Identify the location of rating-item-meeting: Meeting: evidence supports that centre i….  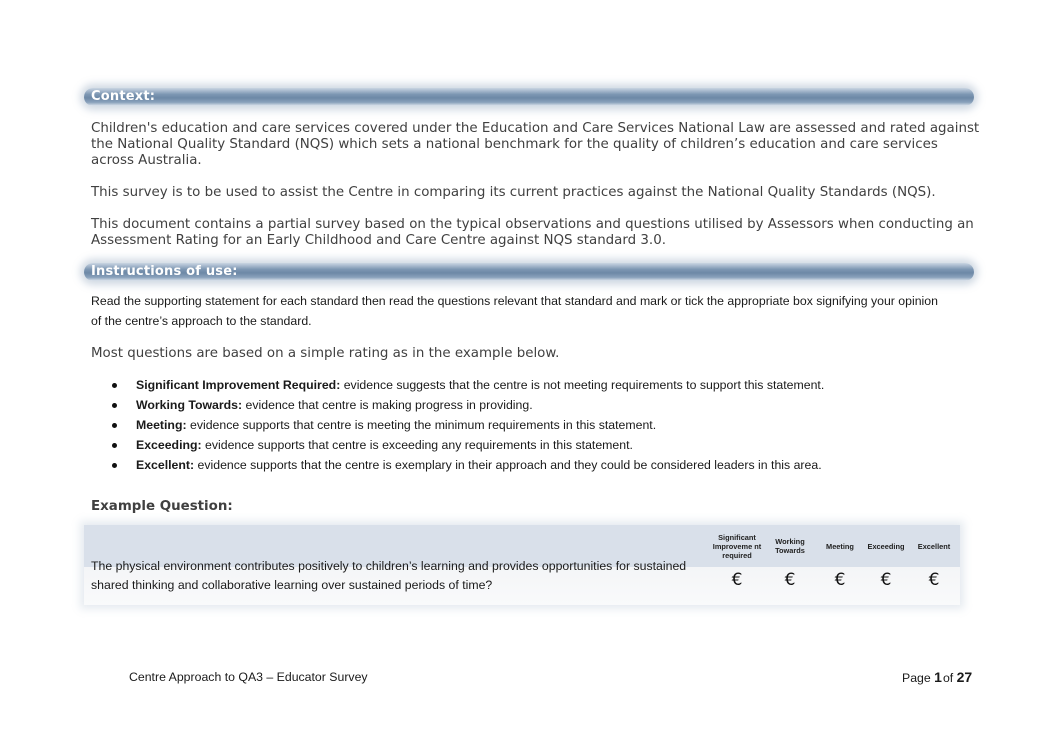
(548, 425).